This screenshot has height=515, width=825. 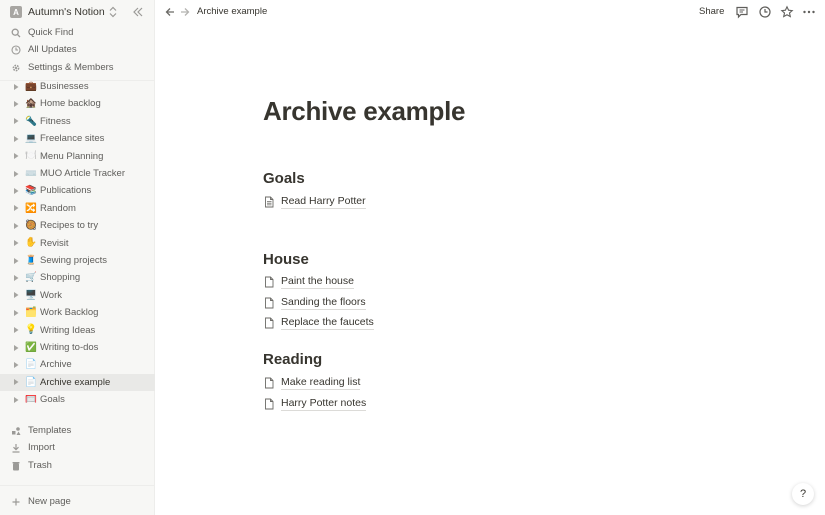 What do you see at coordinates (16, 448) in the screenshot?
I see `download-icon` at bounding box center [16, 448].